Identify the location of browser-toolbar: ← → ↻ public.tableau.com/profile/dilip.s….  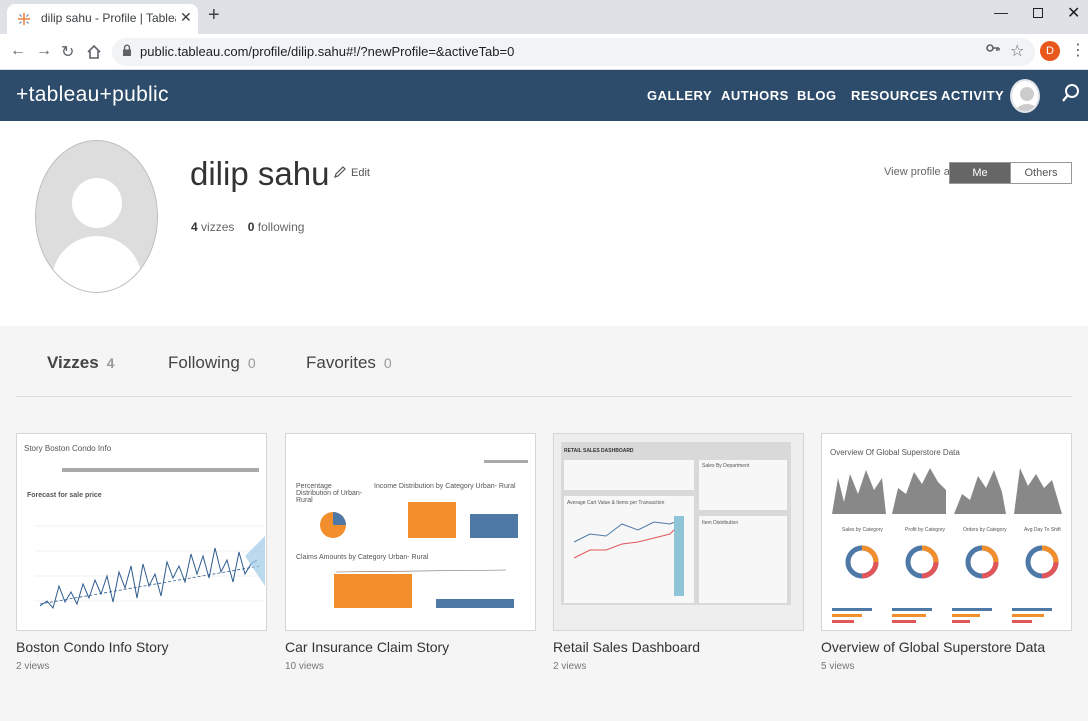
(544, 52).